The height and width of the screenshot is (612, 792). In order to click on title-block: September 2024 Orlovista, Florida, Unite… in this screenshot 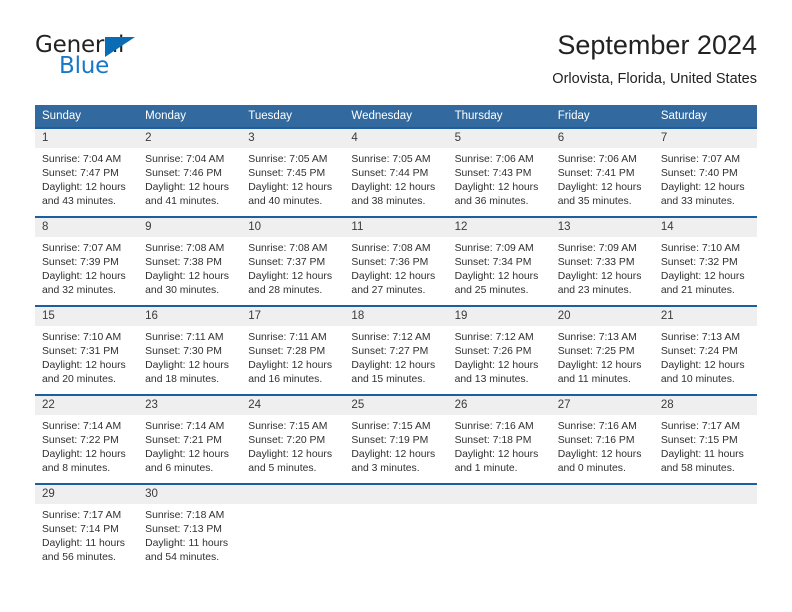, I will do `click(654, 59)`.